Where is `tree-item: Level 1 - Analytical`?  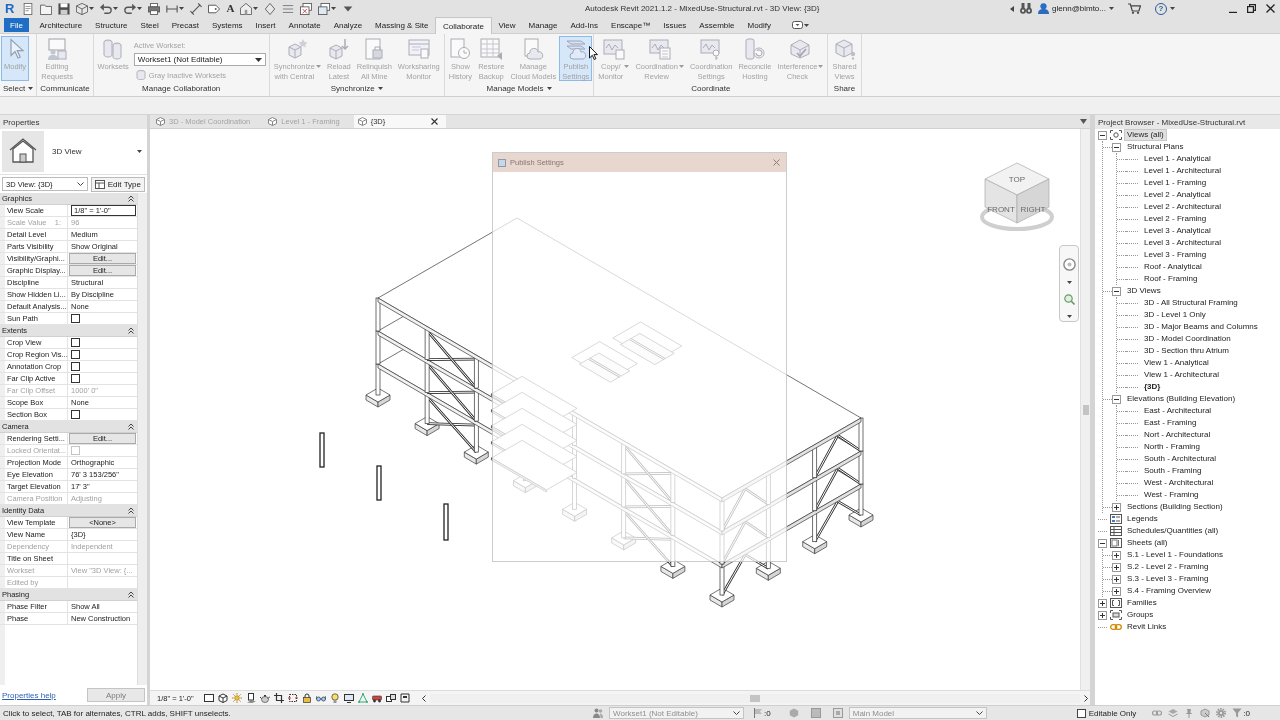 tree-item: Level 1 - Analytical is located at coordinates (1177, 159).